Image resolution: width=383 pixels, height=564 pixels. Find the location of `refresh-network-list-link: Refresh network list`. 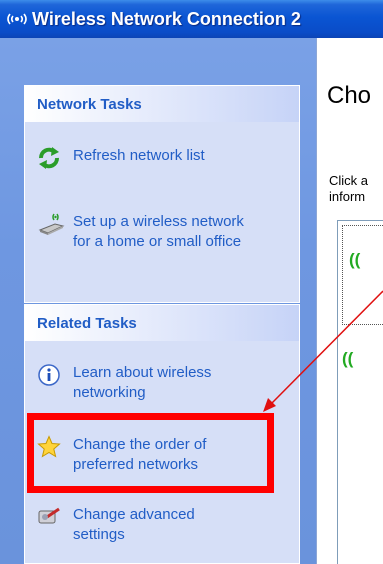

refresh-network-list-link: Refresh network list is located at coordinates (121, 158).